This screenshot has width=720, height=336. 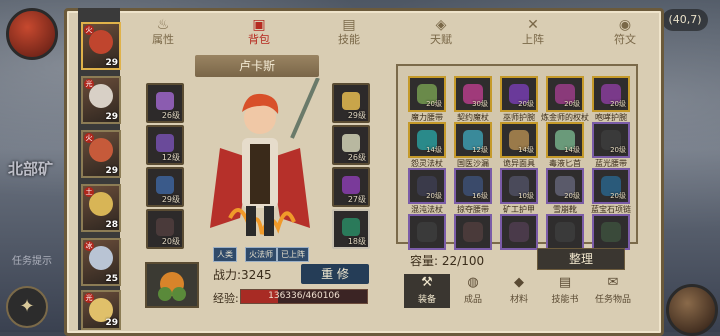 What do you see at coordinates (31, 169) in the screenshot?
I see `region-name: 北部矿` at bounding box center [31, 169].